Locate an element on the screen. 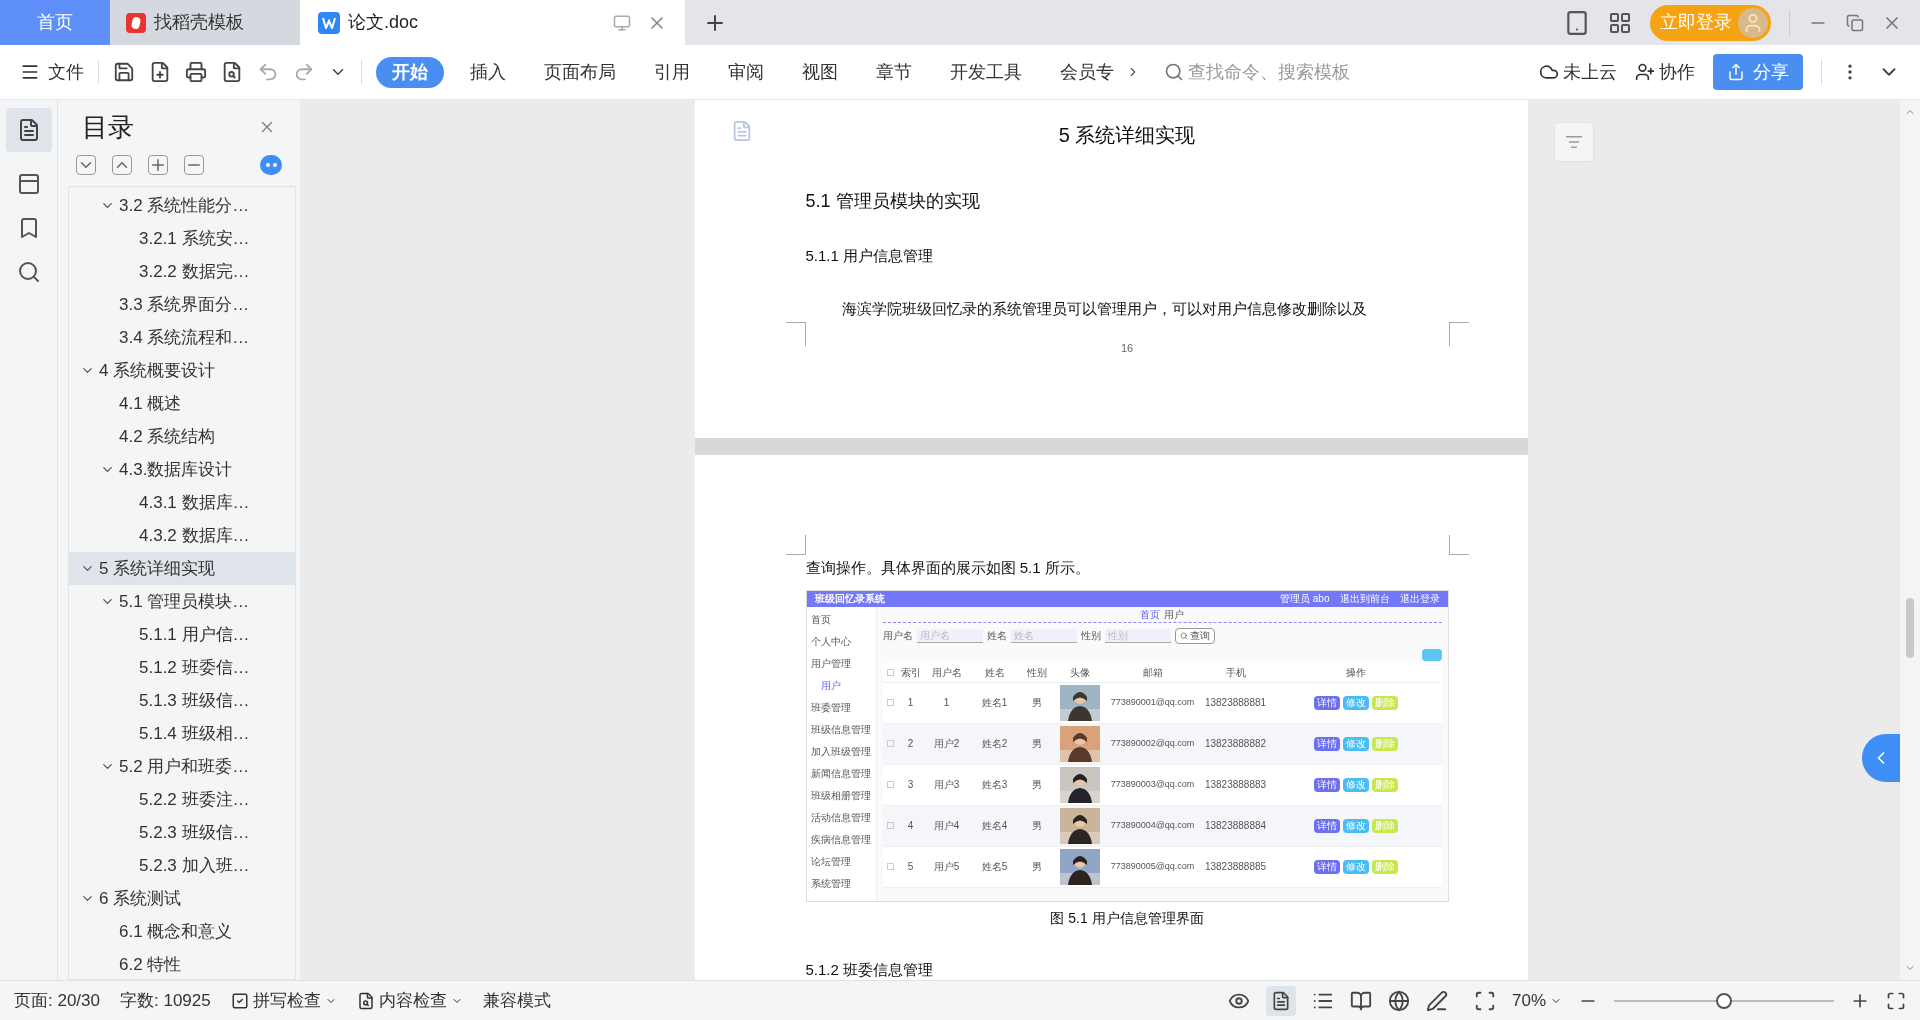 The width and height of the screenshot is (1920, 1020). menu-item: 新闻信息管理 is located at coordinates (841, 773).